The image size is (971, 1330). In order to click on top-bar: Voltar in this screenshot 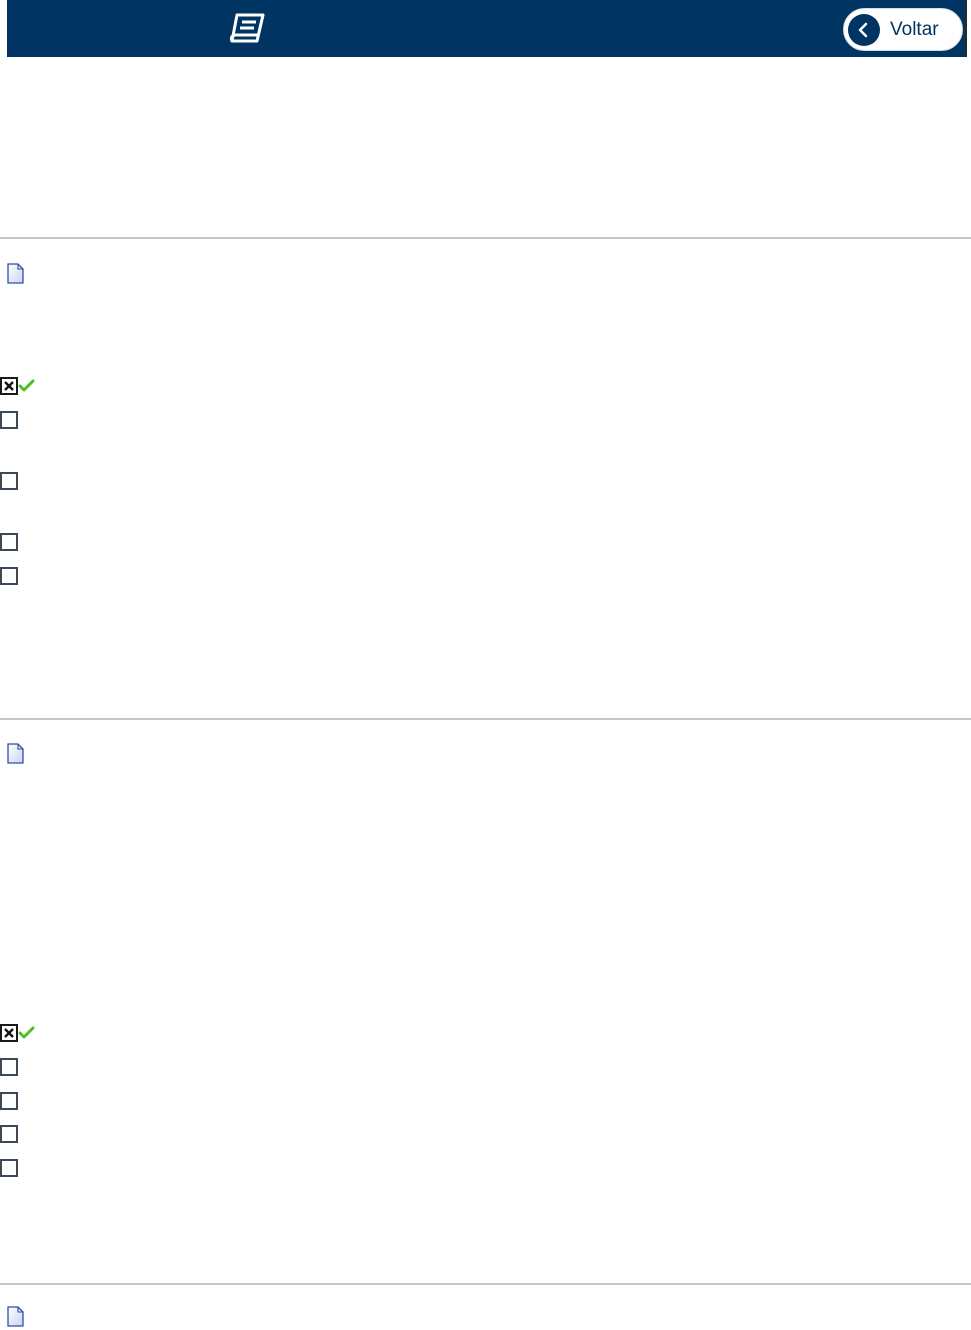, I will do `click(486, 28)`.